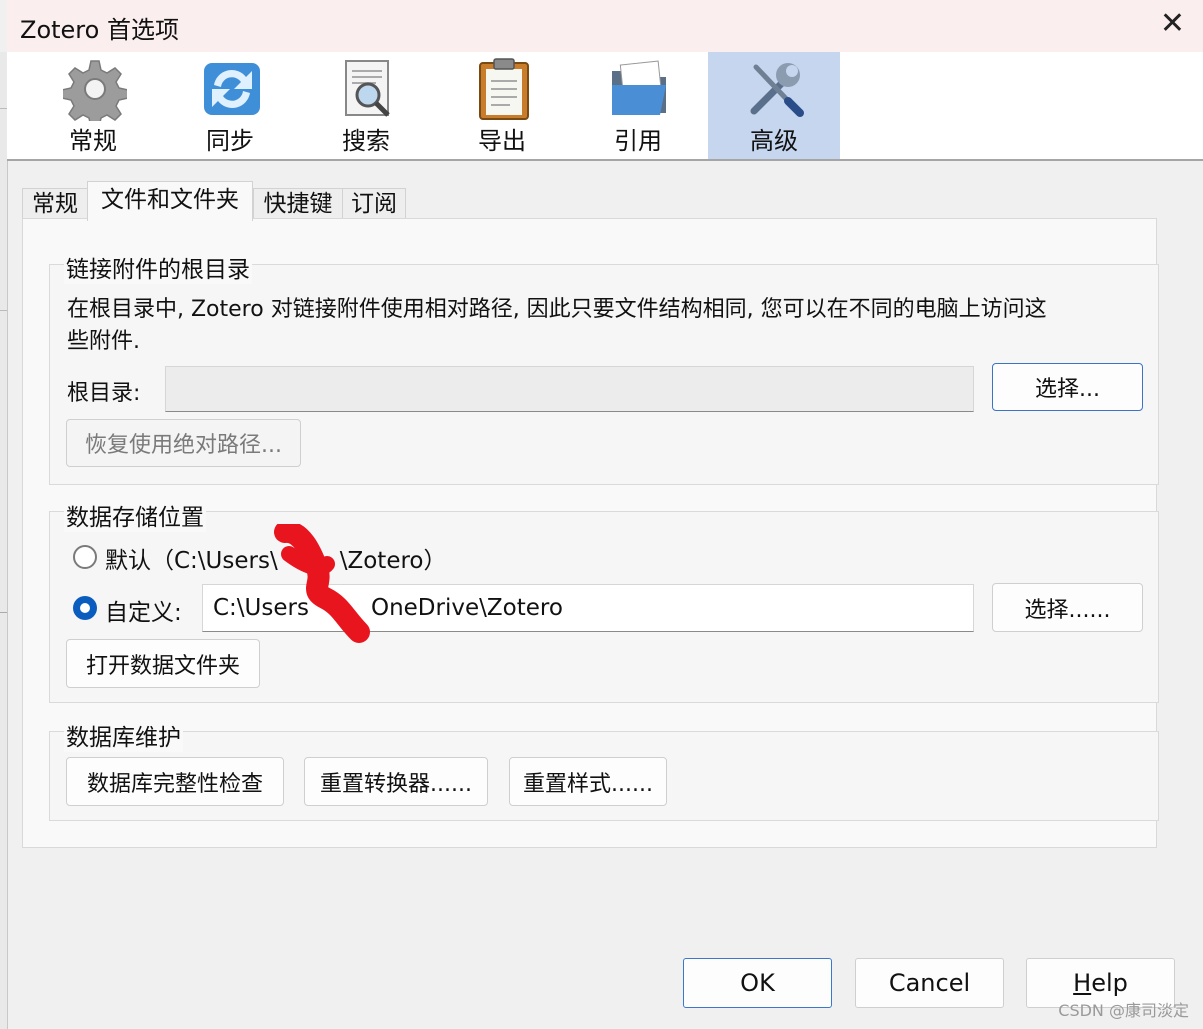 Image resolution: width=1203 pixels, height=1029 pixels. I want to click on watermark: CSDN @康司淡定, so click(1123, 1010).